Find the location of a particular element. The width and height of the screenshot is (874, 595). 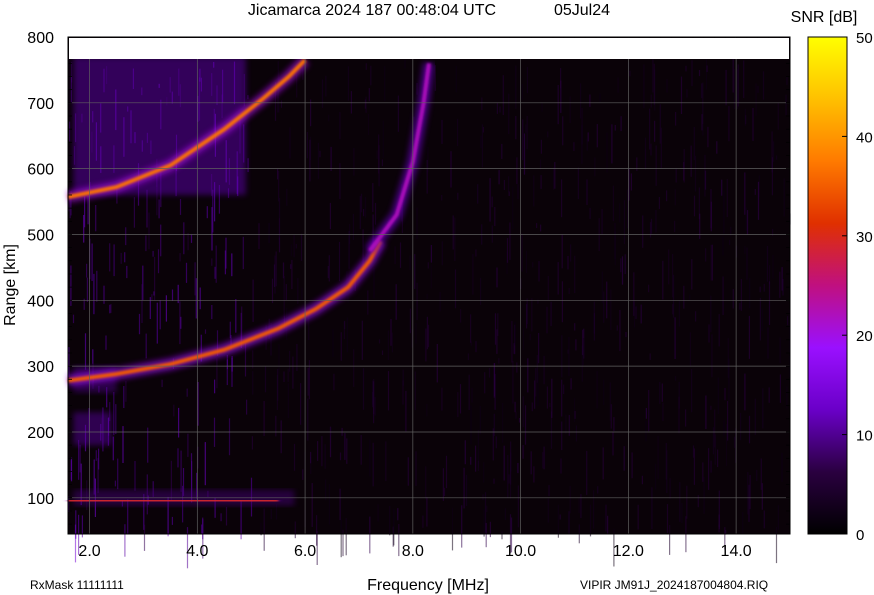

y-tick-label: 200 is located at coordinates (40, 433).